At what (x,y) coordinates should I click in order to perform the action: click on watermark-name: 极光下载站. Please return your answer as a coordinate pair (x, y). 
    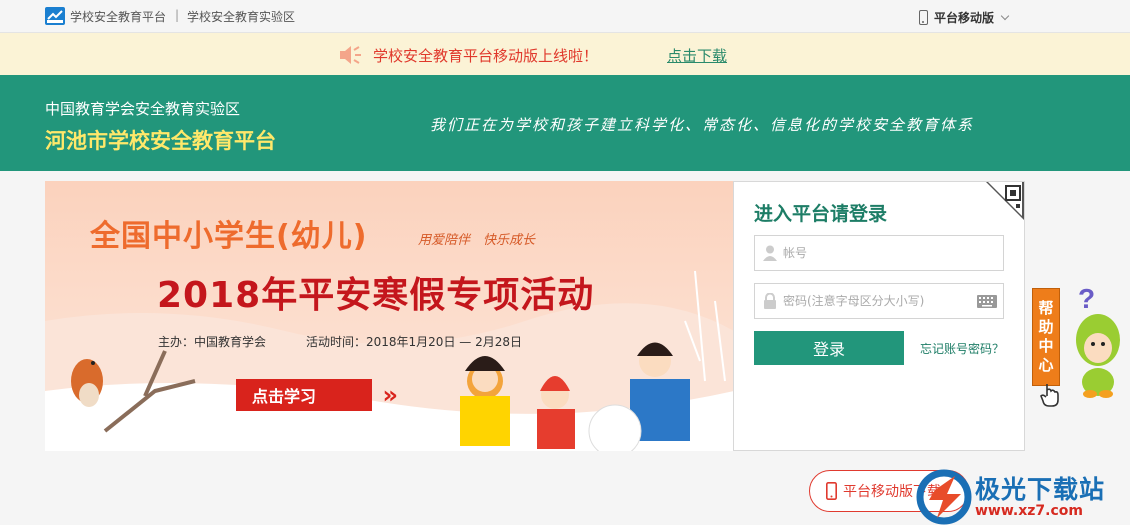
    Looking at the image, I should click on (1040, 489).